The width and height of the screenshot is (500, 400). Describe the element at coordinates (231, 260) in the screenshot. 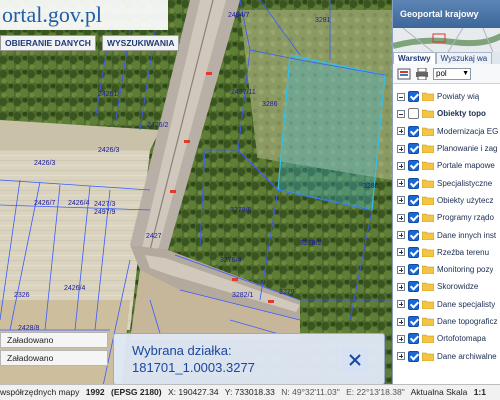

I see `parcel-number-label: 3276/4` at that location.